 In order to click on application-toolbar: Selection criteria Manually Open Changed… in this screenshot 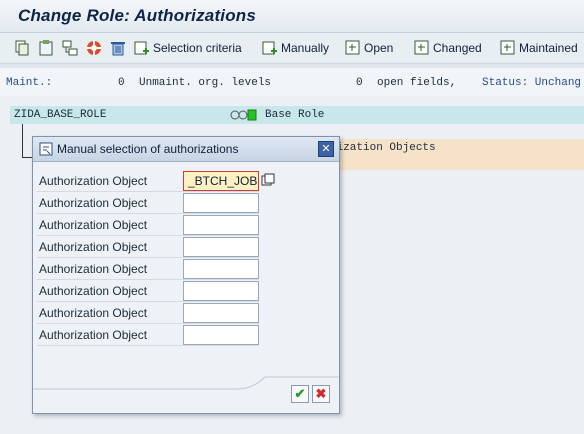, I will do `click(292, 48)`.